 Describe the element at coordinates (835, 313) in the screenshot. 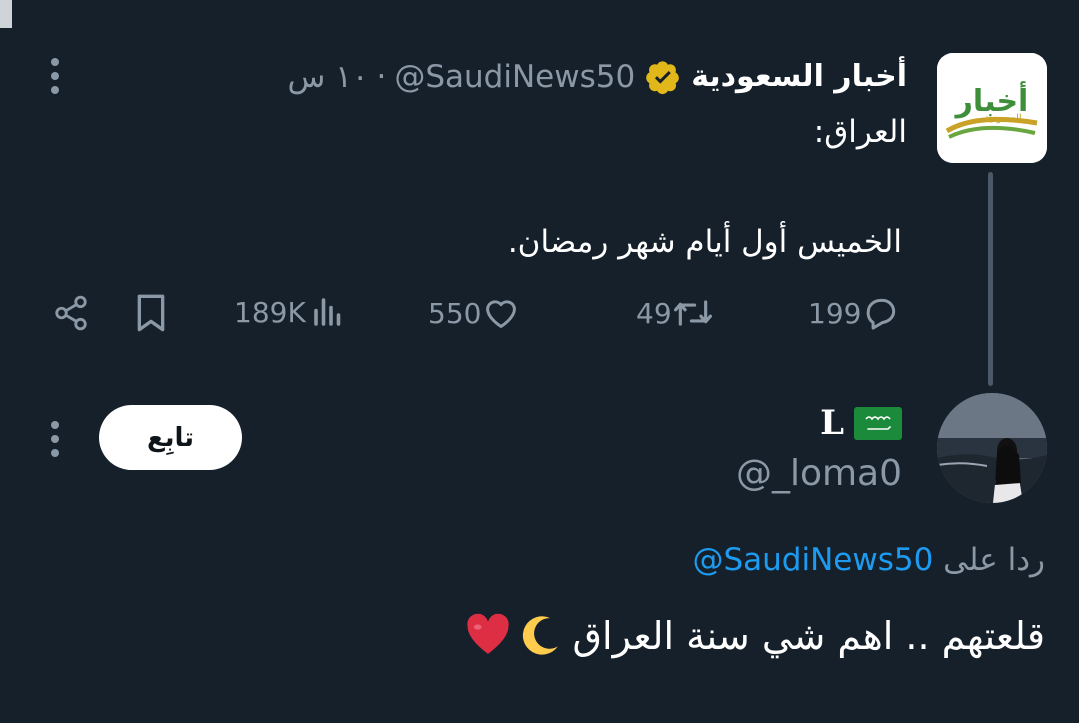

I see `reply-count: 199` at that location.